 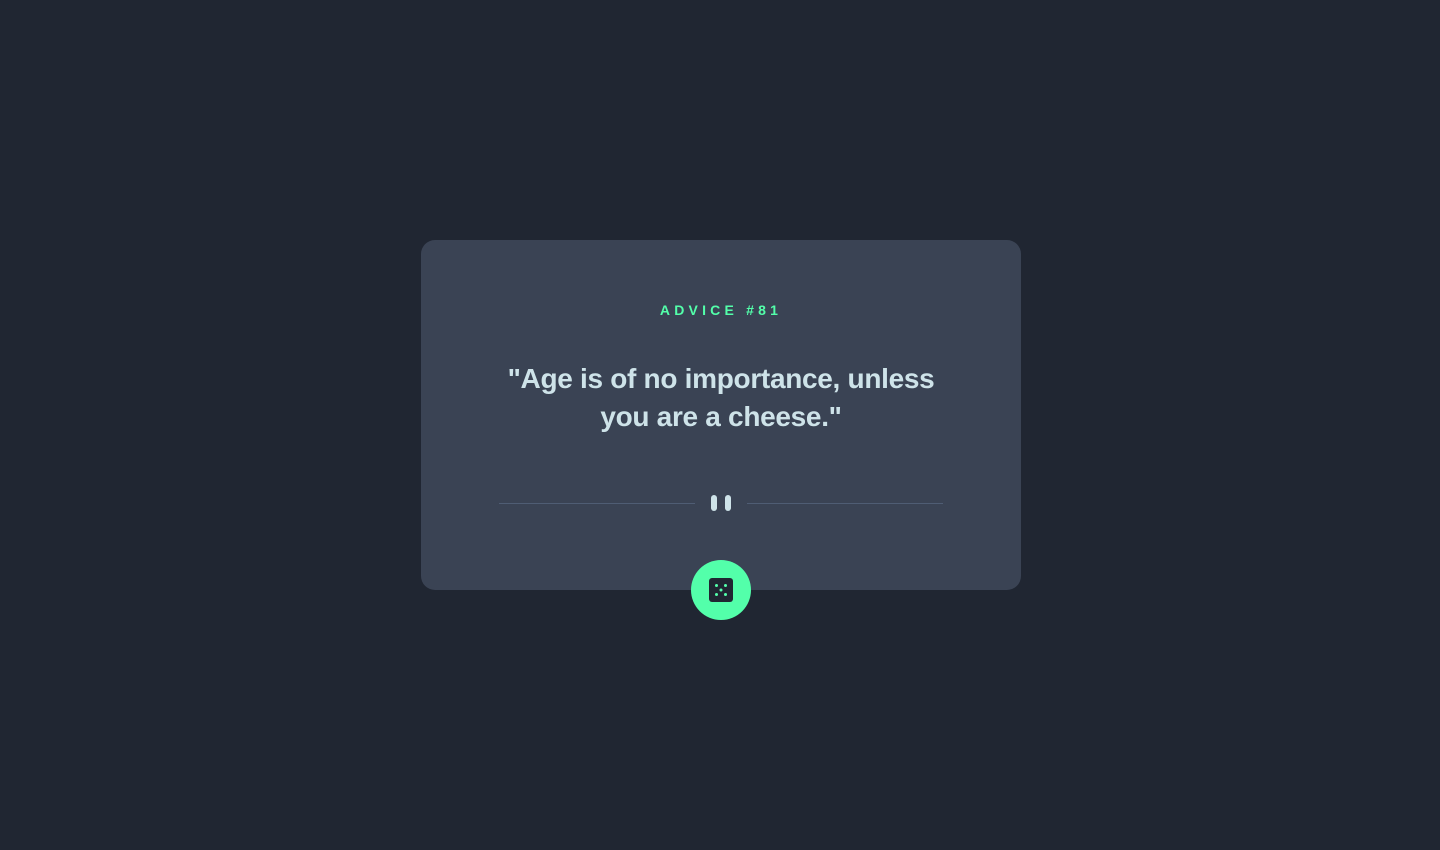 I want to click on generate-advice-button, so click(x=721, y=590).